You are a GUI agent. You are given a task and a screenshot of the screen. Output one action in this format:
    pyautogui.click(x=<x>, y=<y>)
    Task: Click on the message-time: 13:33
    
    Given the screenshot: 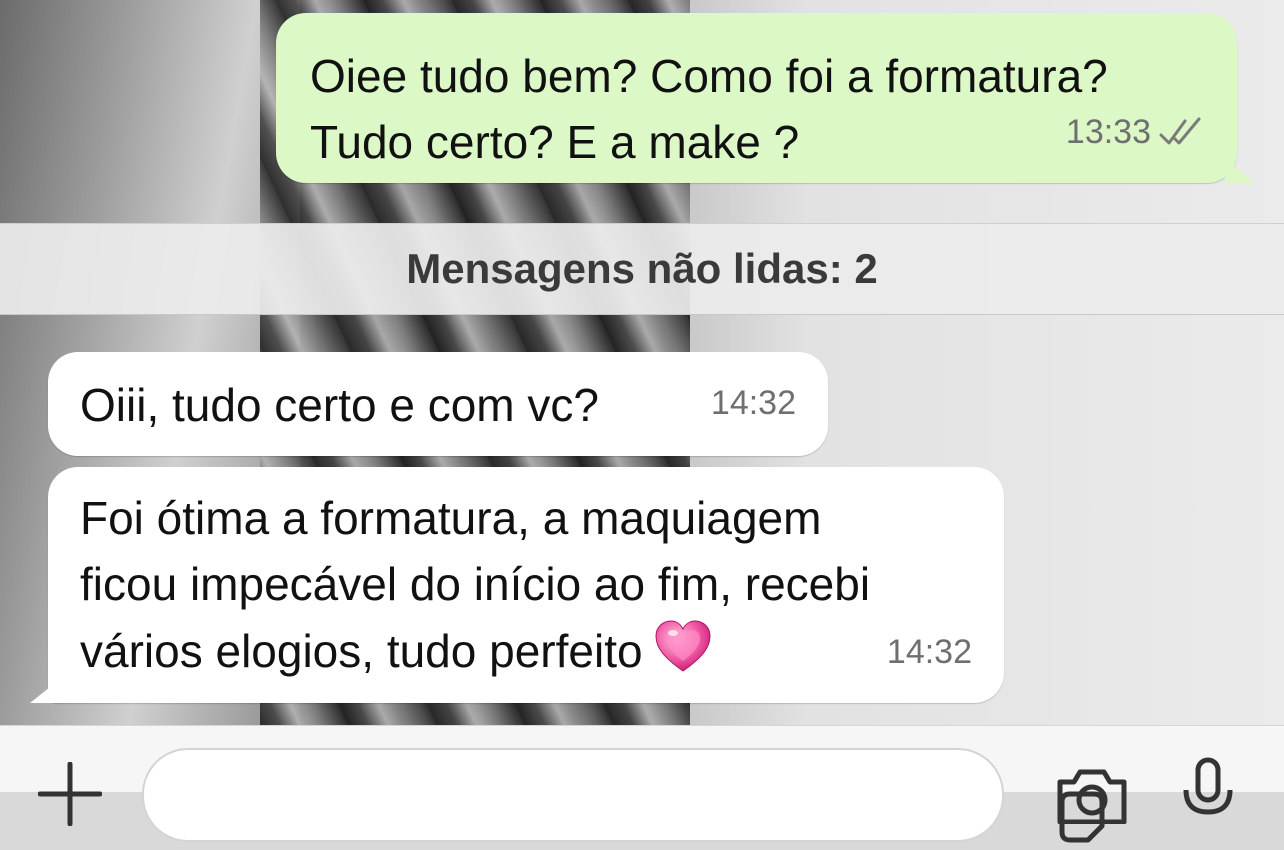 What is the action you would take?
    pyautogui.click(x=1108, y=132)
    